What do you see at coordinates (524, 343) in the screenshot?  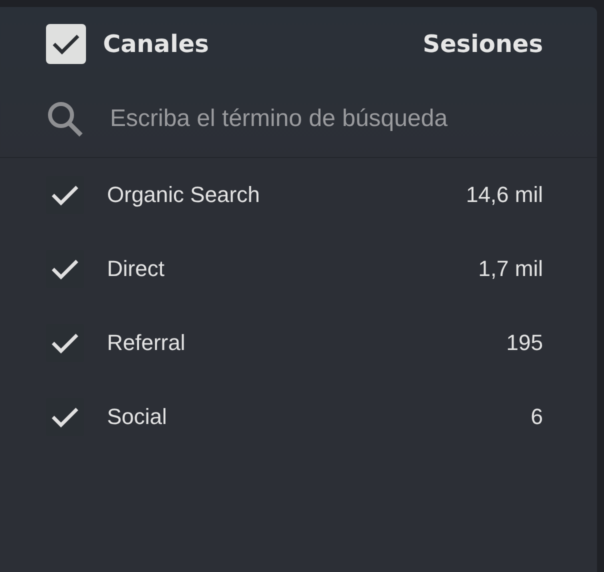 I see `session-count: 195` at bounding box center [524, 343].